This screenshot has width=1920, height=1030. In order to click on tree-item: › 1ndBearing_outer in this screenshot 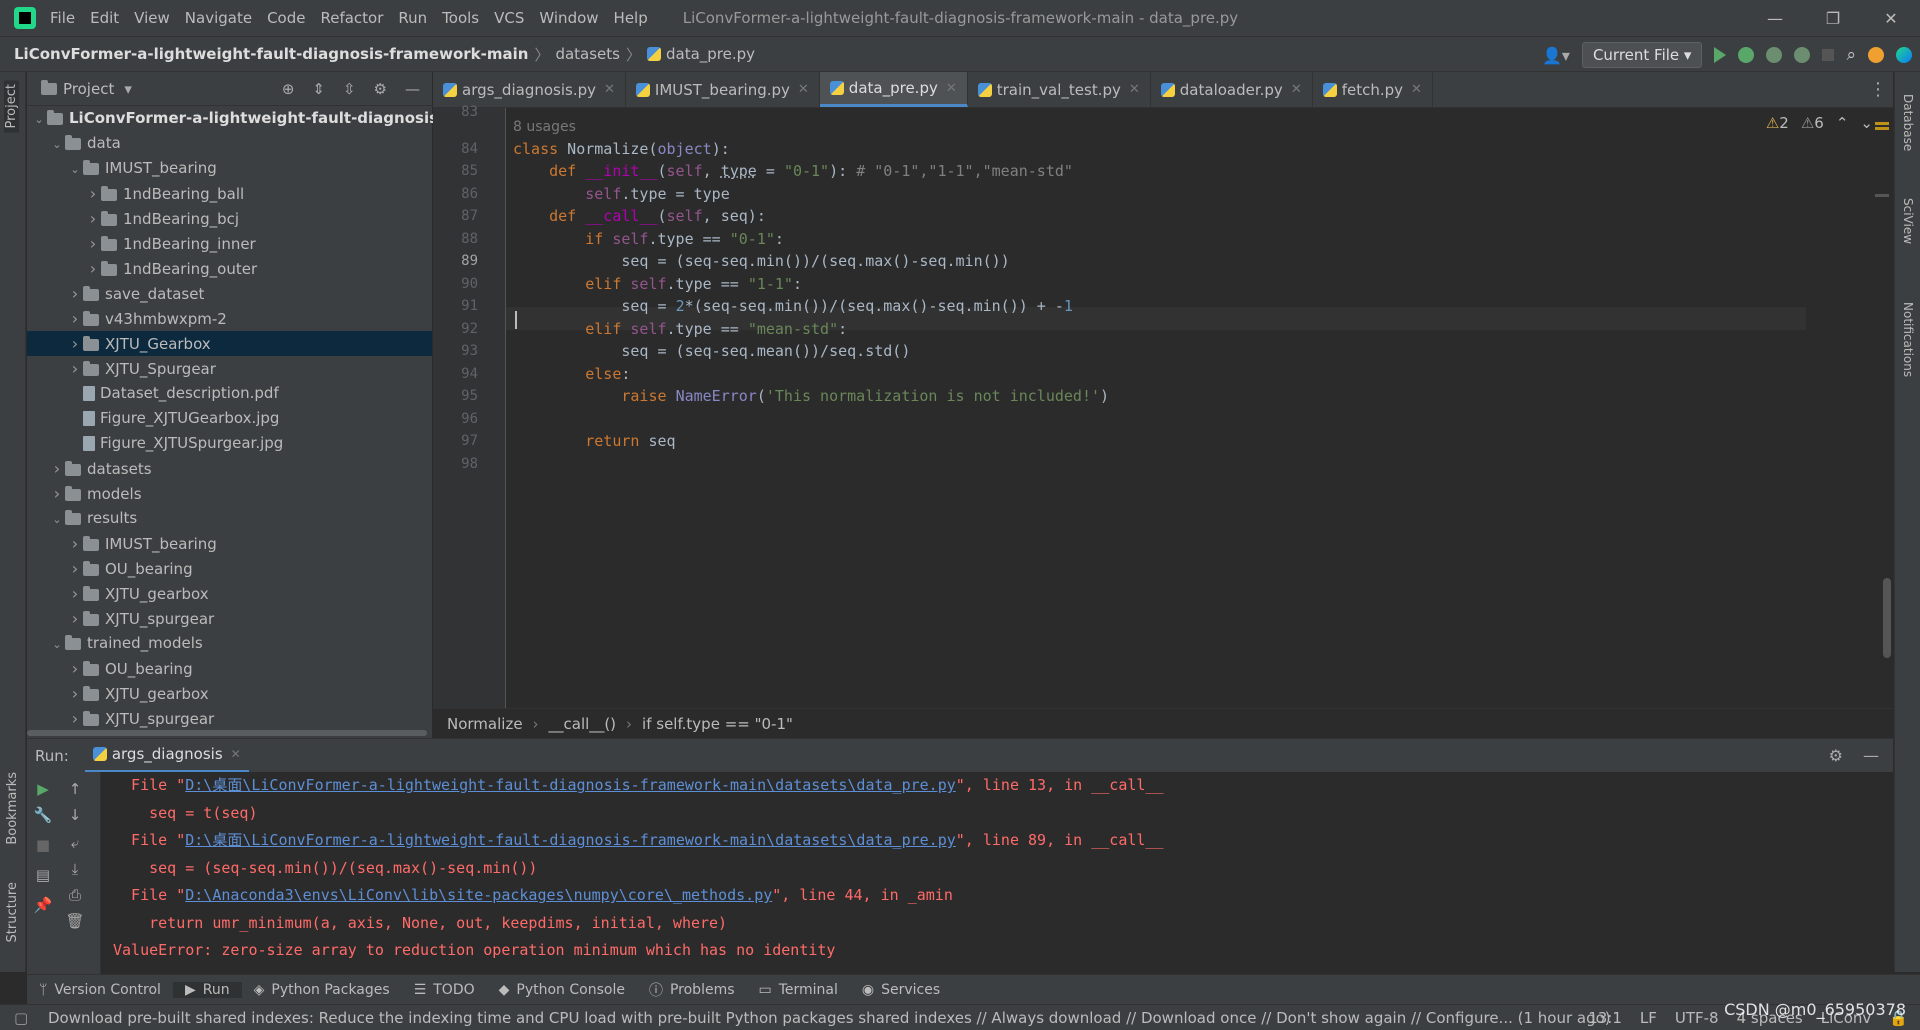, I will do `click(229, 268)`.